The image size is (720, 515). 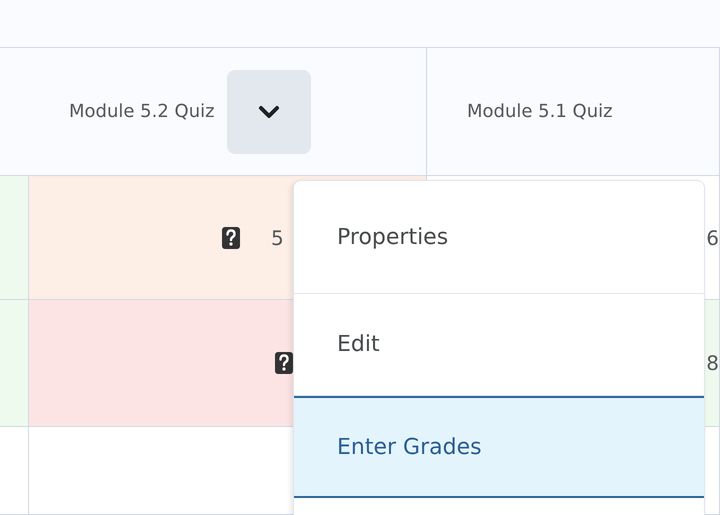 I want to click on grade-value: 5, so click(x=277, y=238).